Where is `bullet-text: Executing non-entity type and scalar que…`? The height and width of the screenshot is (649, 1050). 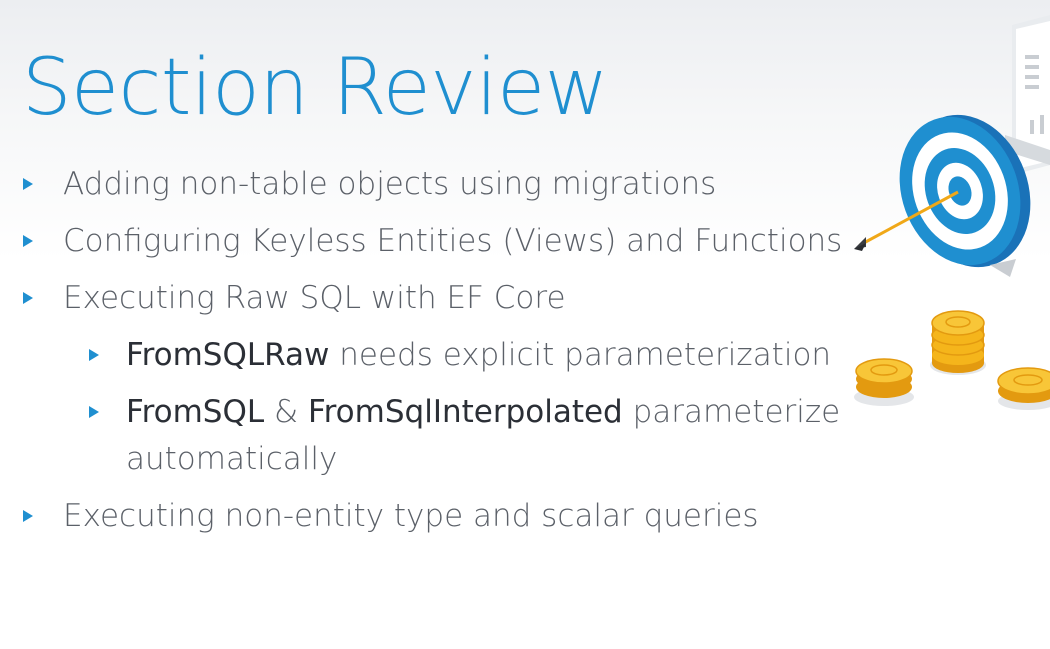
bullet-text: Executing non-entity type and scalar que… is located at coordinates (411, 516).